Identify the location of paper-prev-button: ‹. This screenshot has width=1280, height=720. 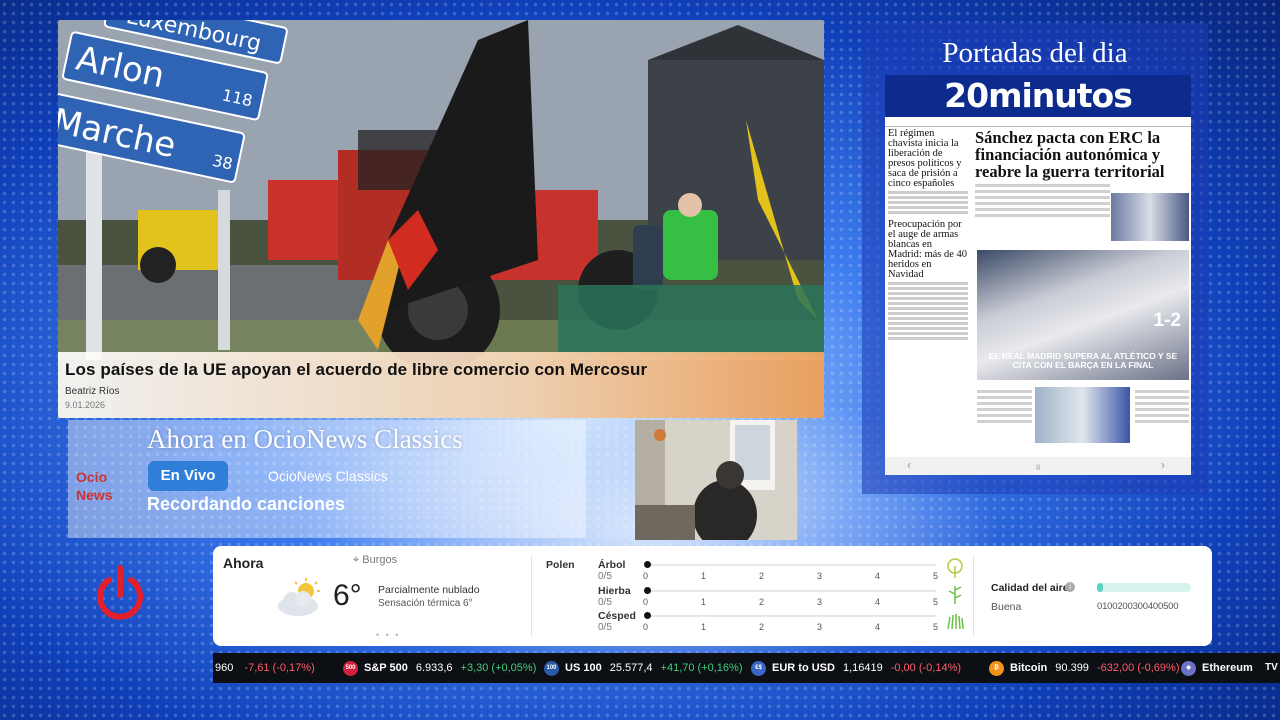
(909, 465).